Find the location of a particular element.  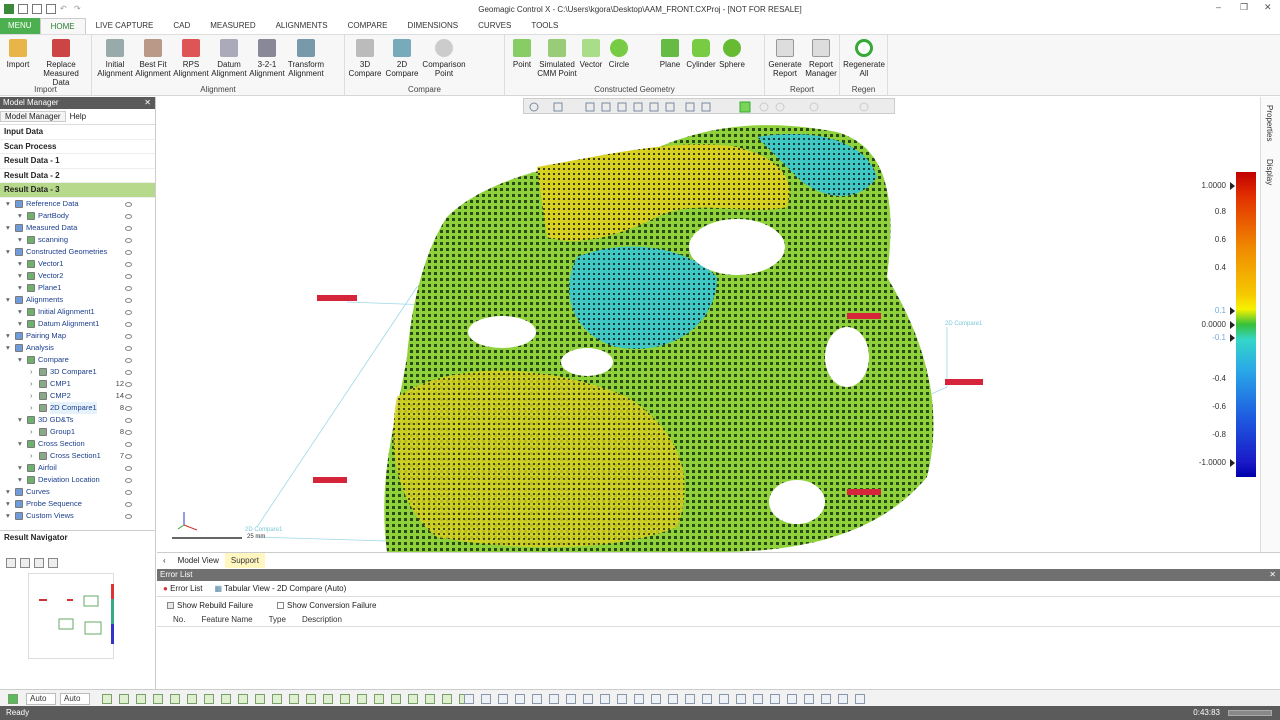

transform-alignment-button: Transform Alignment is located at coordinates (306, 58).